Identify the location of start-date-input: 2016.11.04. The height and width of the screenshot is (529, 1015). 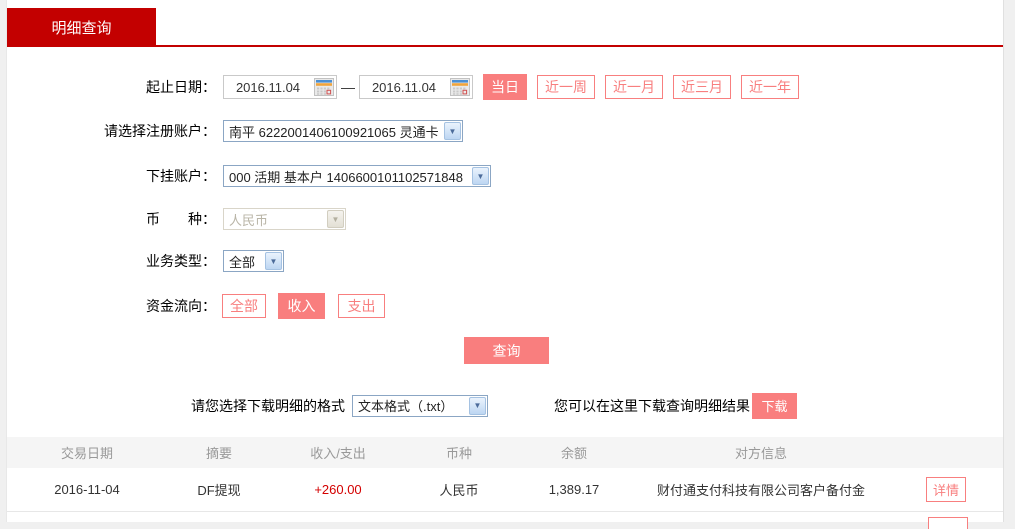
(280, 87).